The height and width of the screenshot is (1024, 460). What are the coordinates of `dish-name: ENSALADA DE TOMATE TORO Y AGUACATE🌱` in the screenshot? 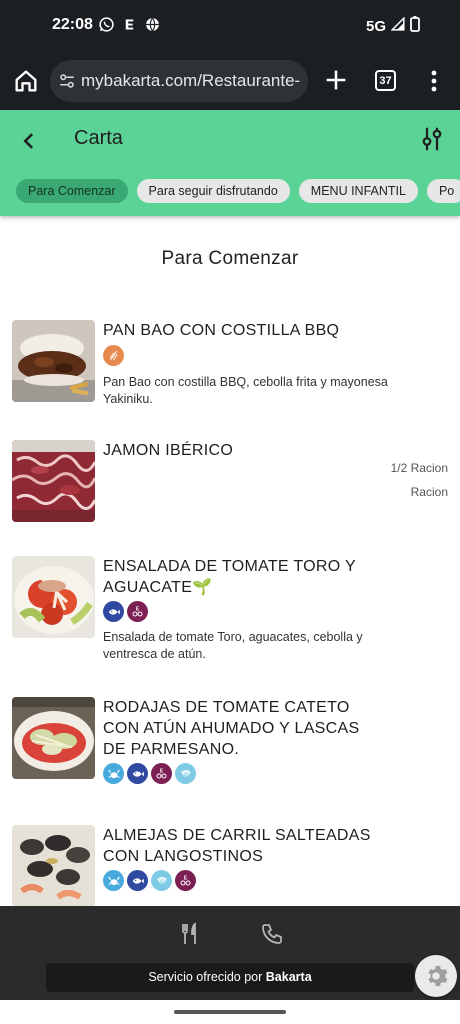 It's located at (229, 577).